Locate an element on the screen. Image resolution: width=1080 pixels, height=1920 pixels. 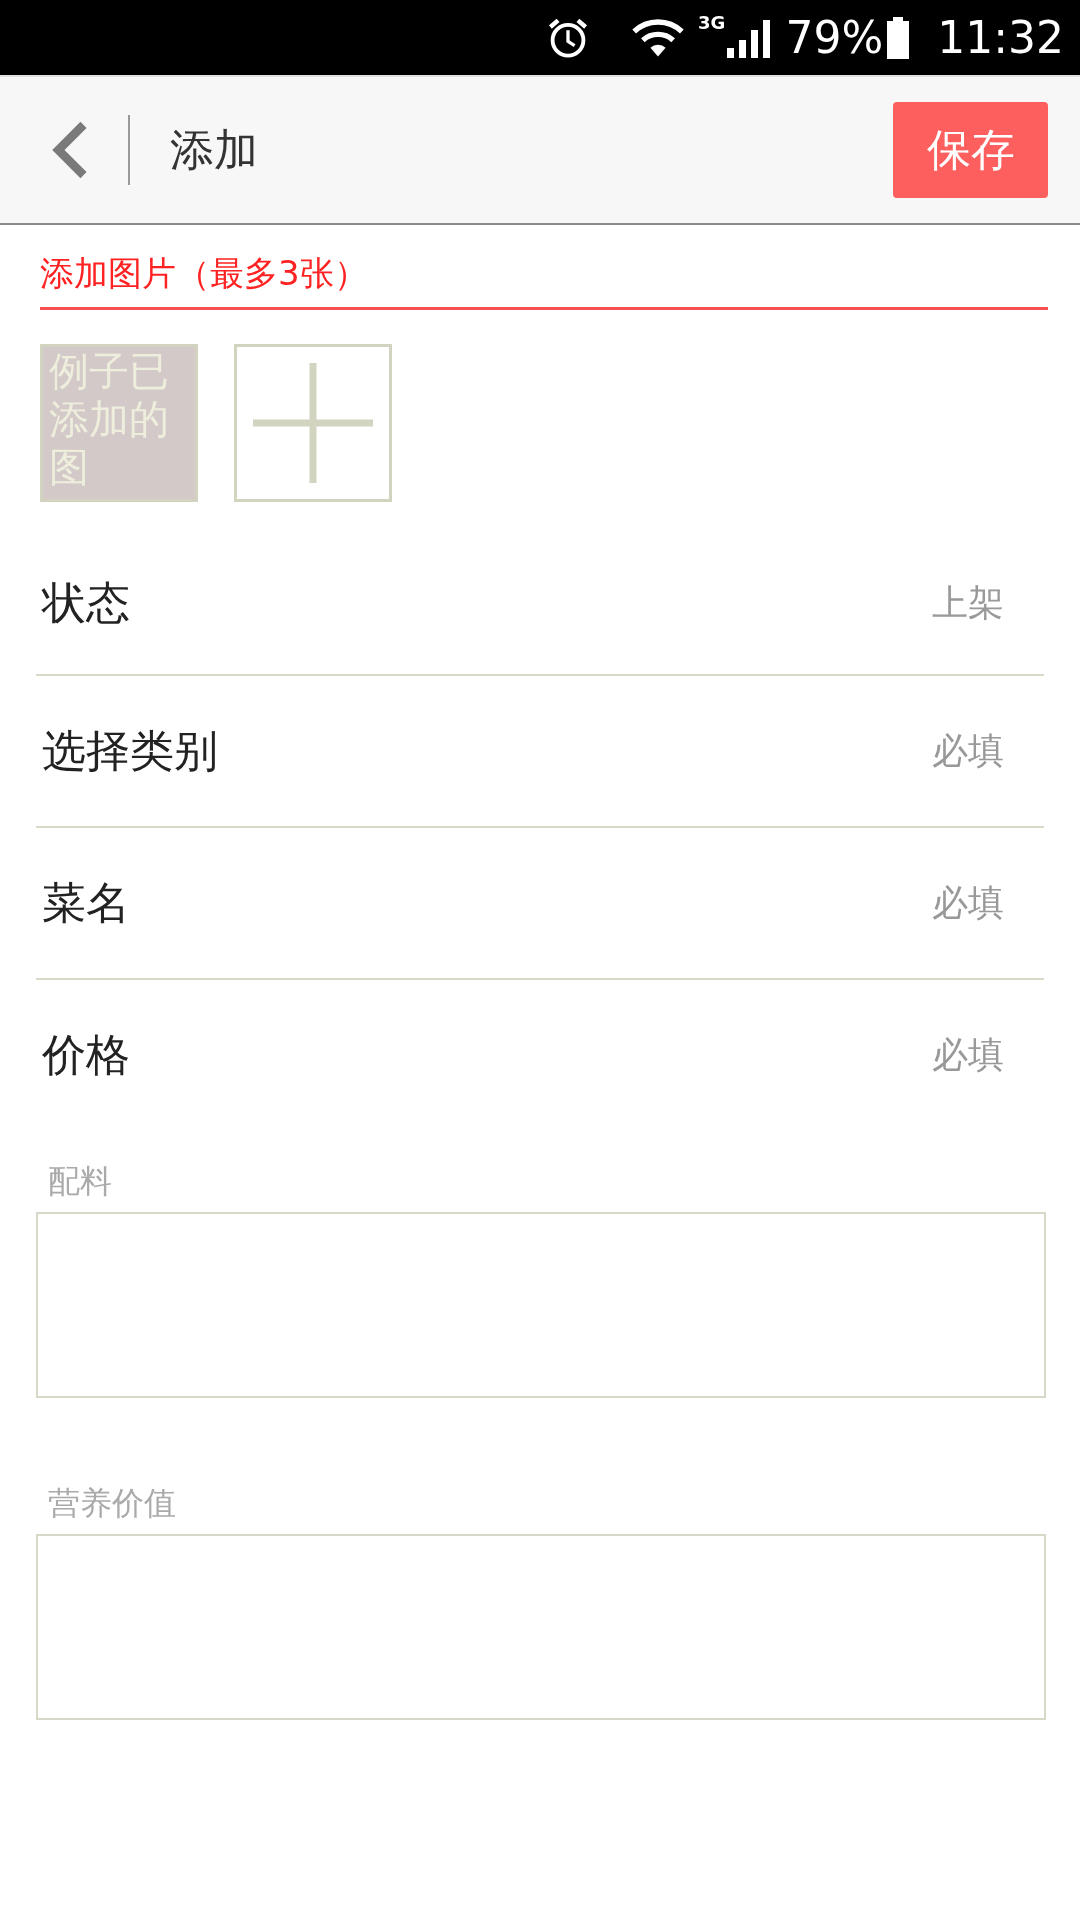
form-row: 菜名 必填 is located at coordinates (540, 904).